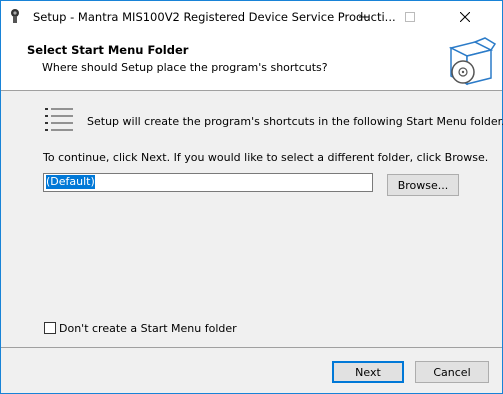 The width and height of the screenshot is (503, 394). What do you see at coordinates (452, 372) in the screenshot?
I see `cancel-button: Cancel` at bounding box center [452, 372].